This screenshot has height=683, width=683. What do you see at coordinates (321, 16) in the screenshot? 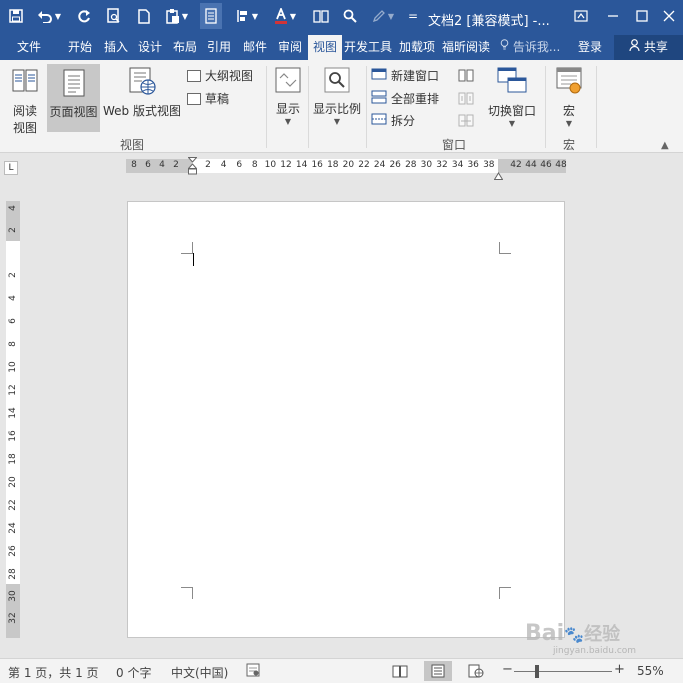
I see `two-pages-icon` at bounding box center [321, 16].